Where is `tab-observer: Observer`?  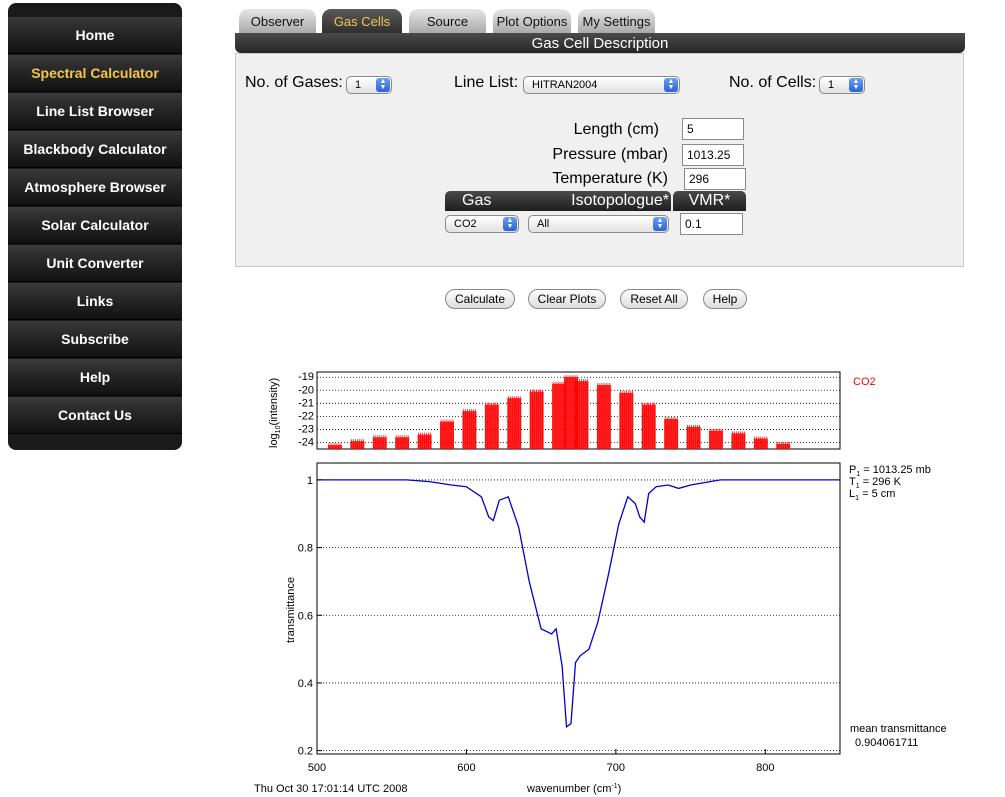
tab-observer: Observer is located at coordinates (277, 21).